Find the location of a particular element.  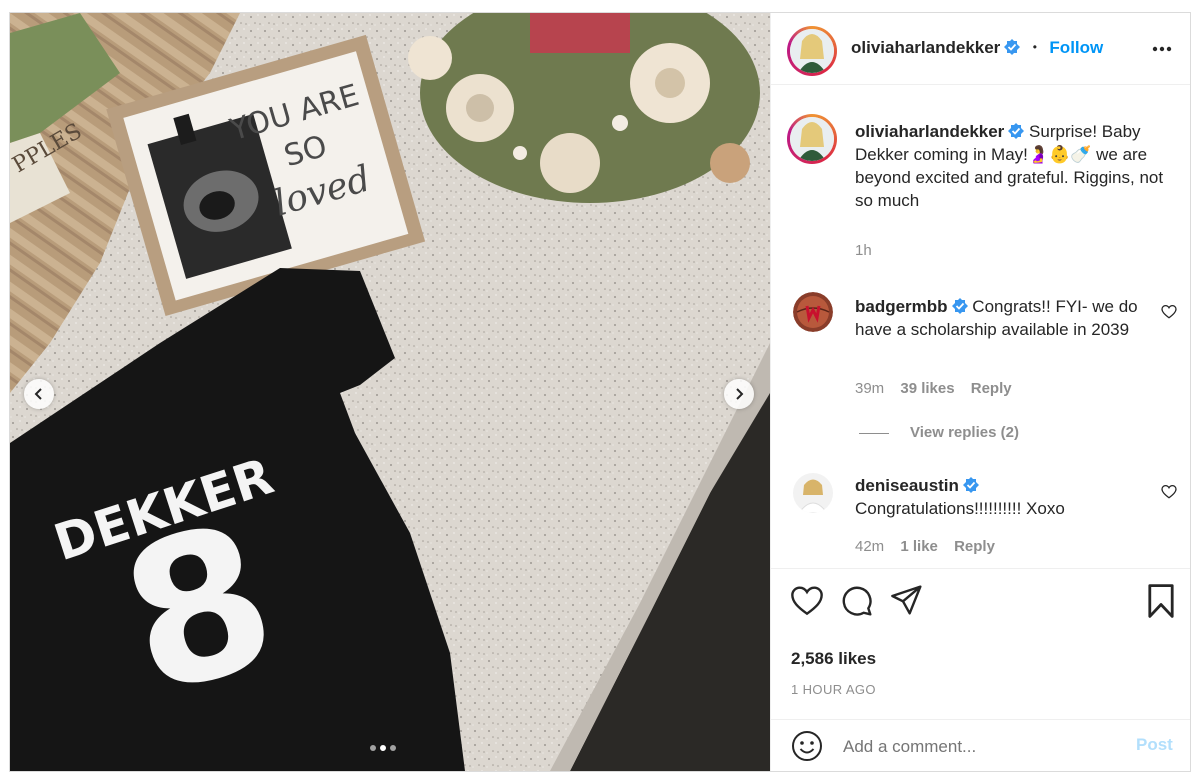

comment-username: badgermbb is located at coordinates (901, 306).